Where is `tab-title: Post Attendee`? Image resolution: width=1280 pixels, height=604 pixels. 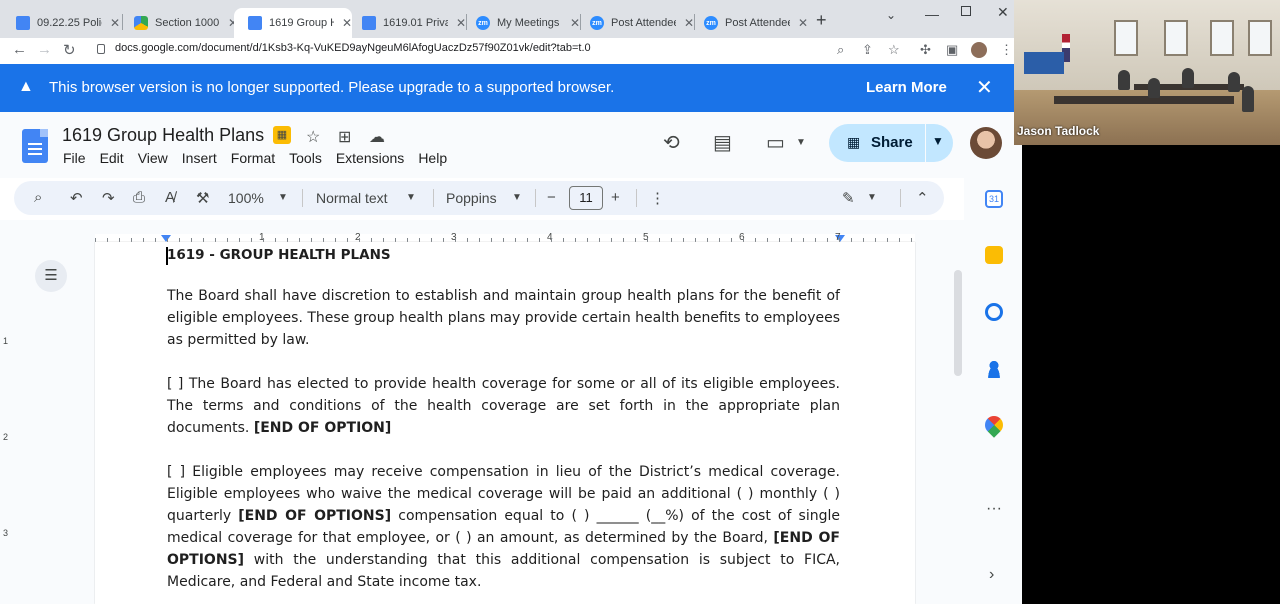
tab-title: Post Attendee is located at coordinates (757, 23).